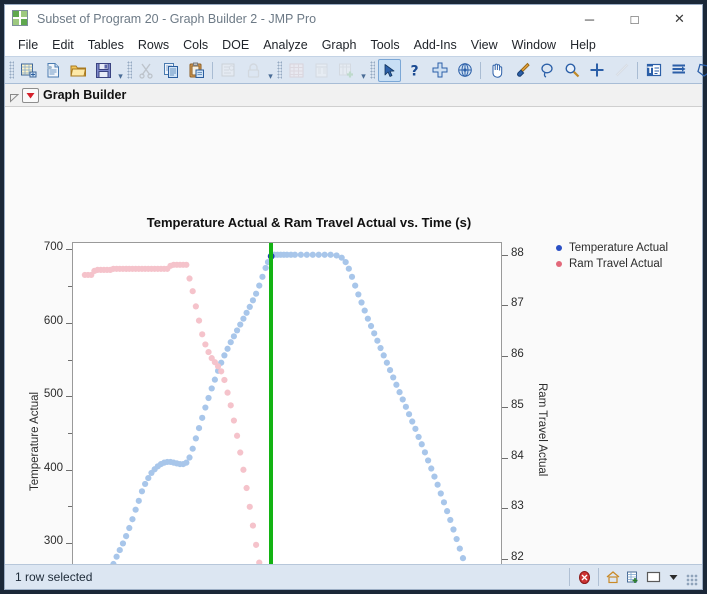 This screenshot has height=594, width=707. I want to click on y-axis-left-tick-label: 500, so click(53, 394).